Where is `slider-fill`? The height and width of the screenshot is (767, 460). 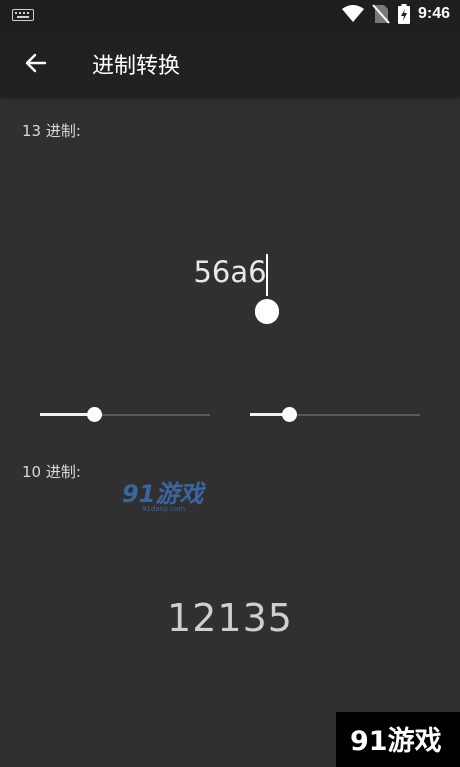
slider-fill is located at coordinates (67, 414).